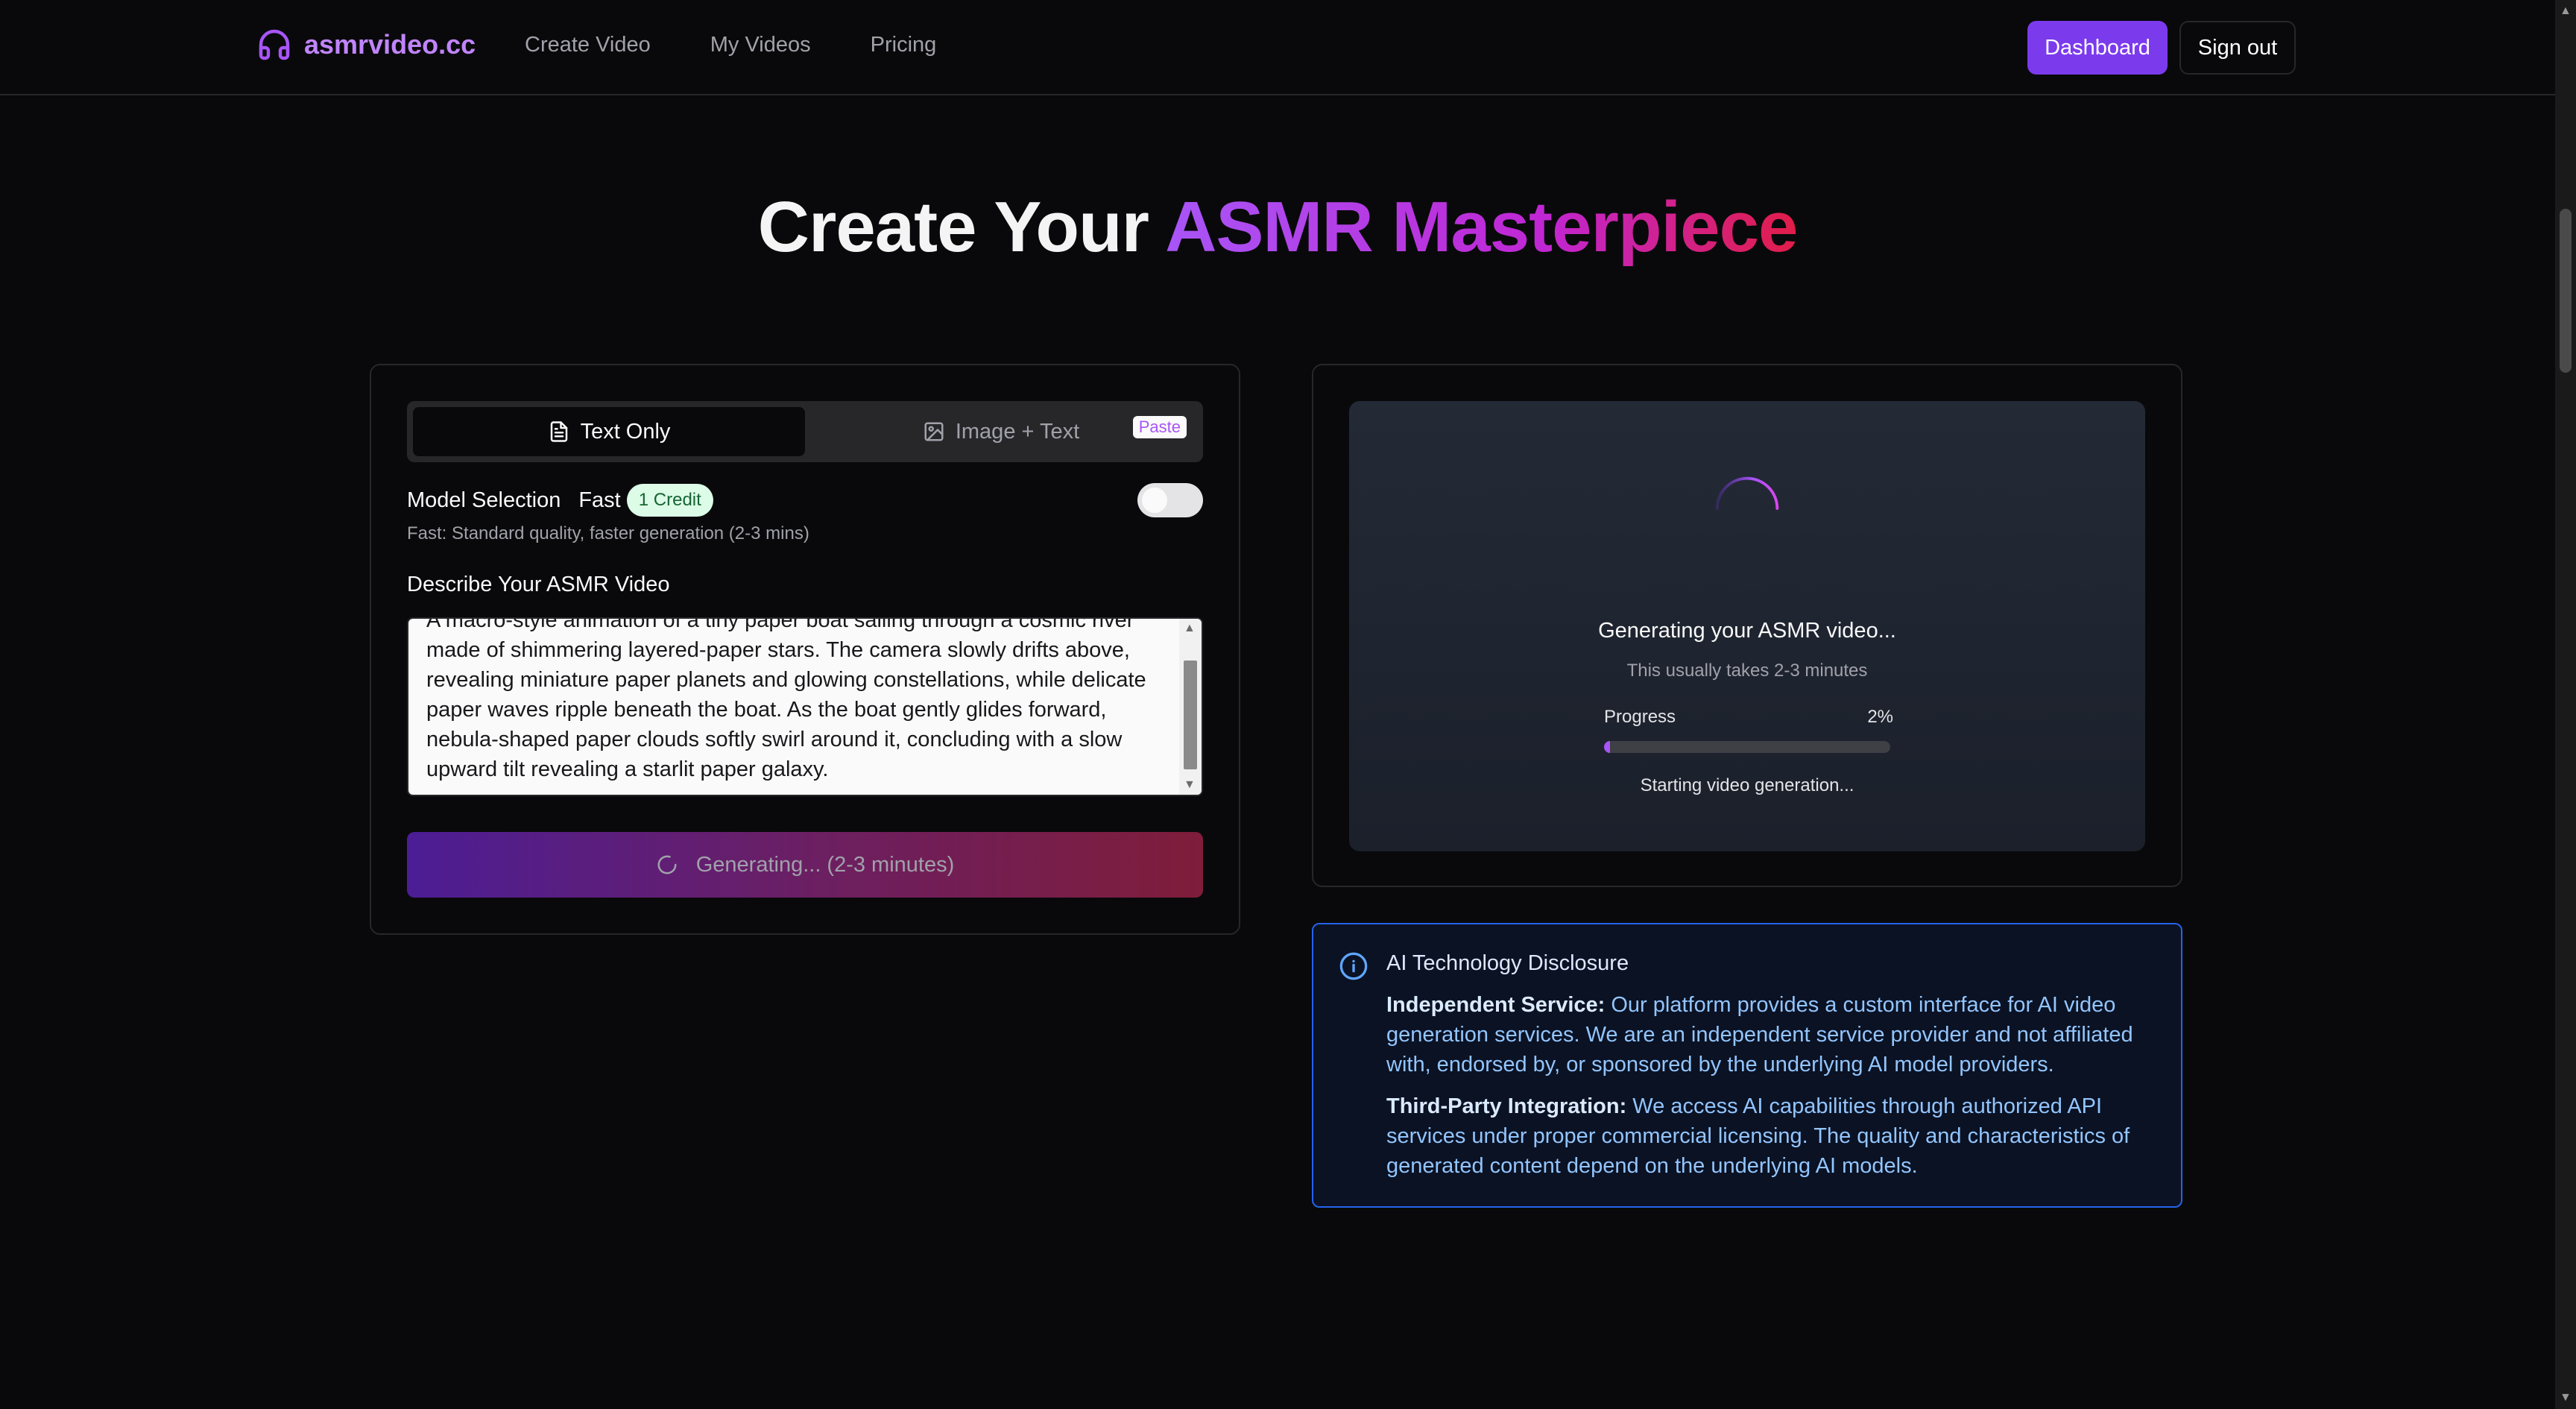  What do you see at coordinates (1190, 785) in the screenshot?
I see `prompt-scroll-down-icon: ▼` at bounding box center [1190, 785].